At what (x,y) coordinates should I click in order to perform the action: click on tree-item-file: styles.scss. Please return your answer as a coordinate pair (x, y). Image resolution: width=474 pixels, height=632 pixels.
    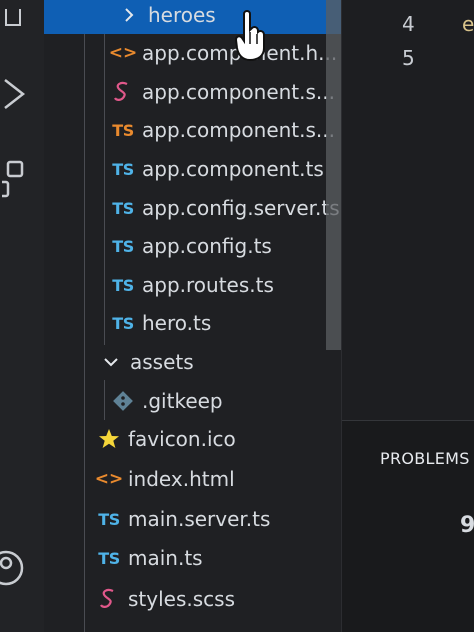
    Looking at the image, I should click on (192, 599).